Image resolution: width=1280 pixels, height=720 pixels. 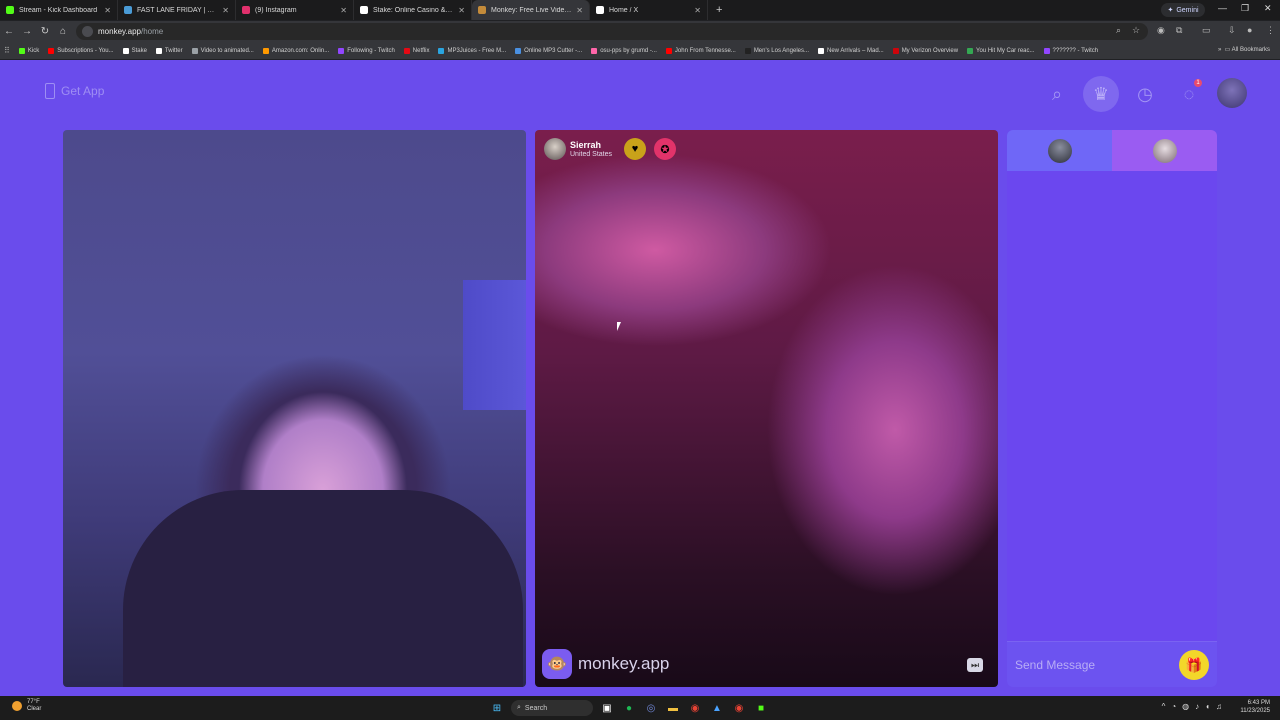 I want to click on skip-icon: ⏭, so click(x=975, y=665).